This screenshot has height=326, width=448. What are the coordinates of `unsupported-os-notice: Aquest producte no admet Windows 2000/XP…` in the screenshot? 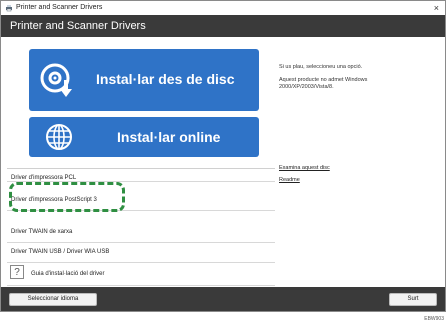 It's located at (323, 83).